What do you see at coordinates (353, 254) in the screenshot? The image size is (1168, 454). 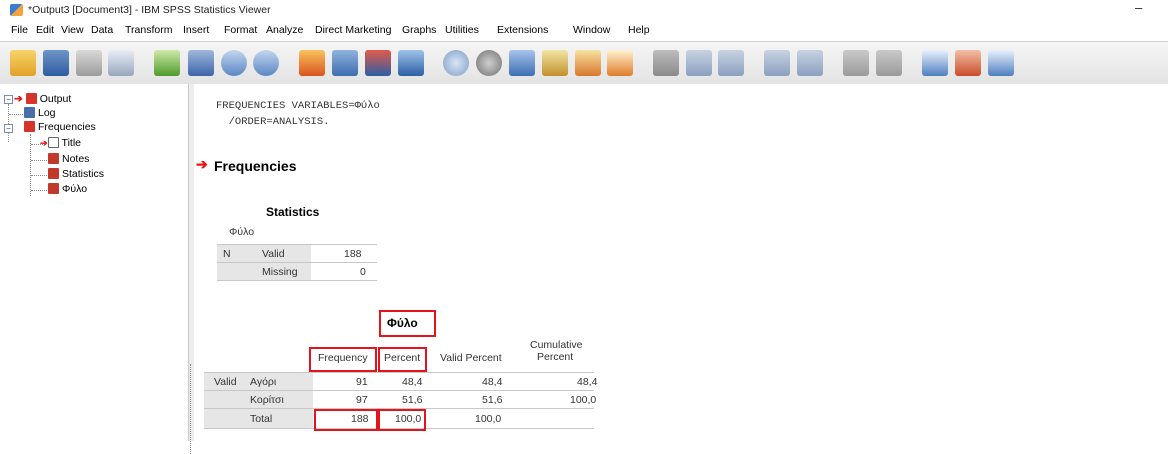 I see `stat-valid-value: 188` at bounding box center [353, 254].